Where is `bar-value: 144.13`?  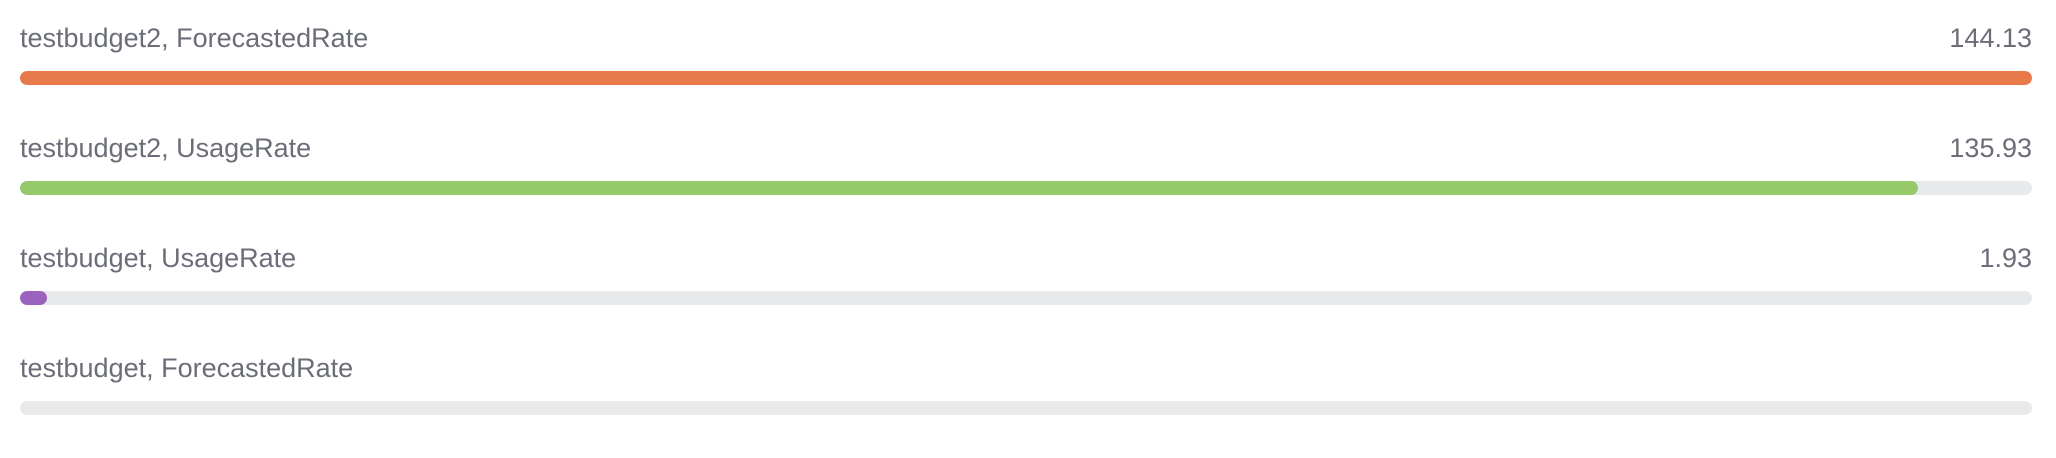
bar-value: 144.13 is located at coordinates (1990, 38).